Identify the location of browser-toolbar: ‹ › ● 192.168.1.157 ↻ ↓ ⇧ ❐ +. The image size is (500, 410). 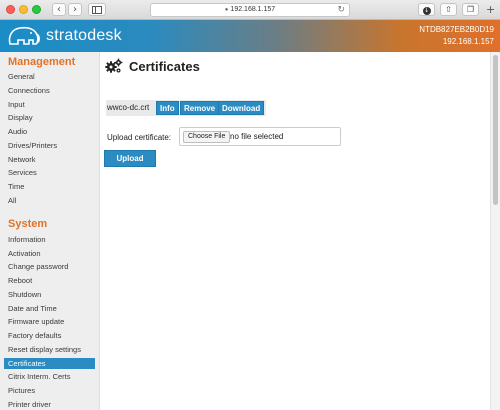
(250, 10).